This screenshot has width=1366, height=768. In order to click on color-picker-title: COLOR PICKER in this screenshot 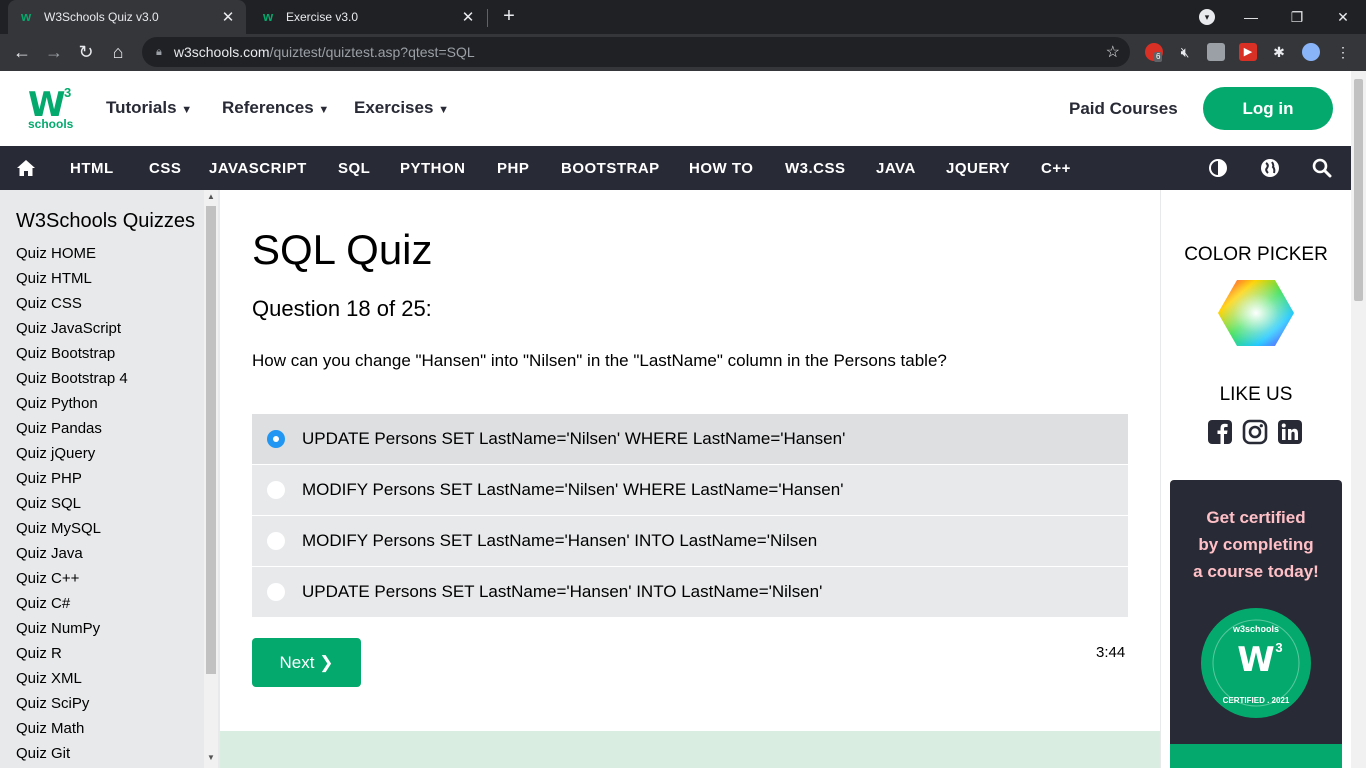, I will do `click(1256, 255)`.